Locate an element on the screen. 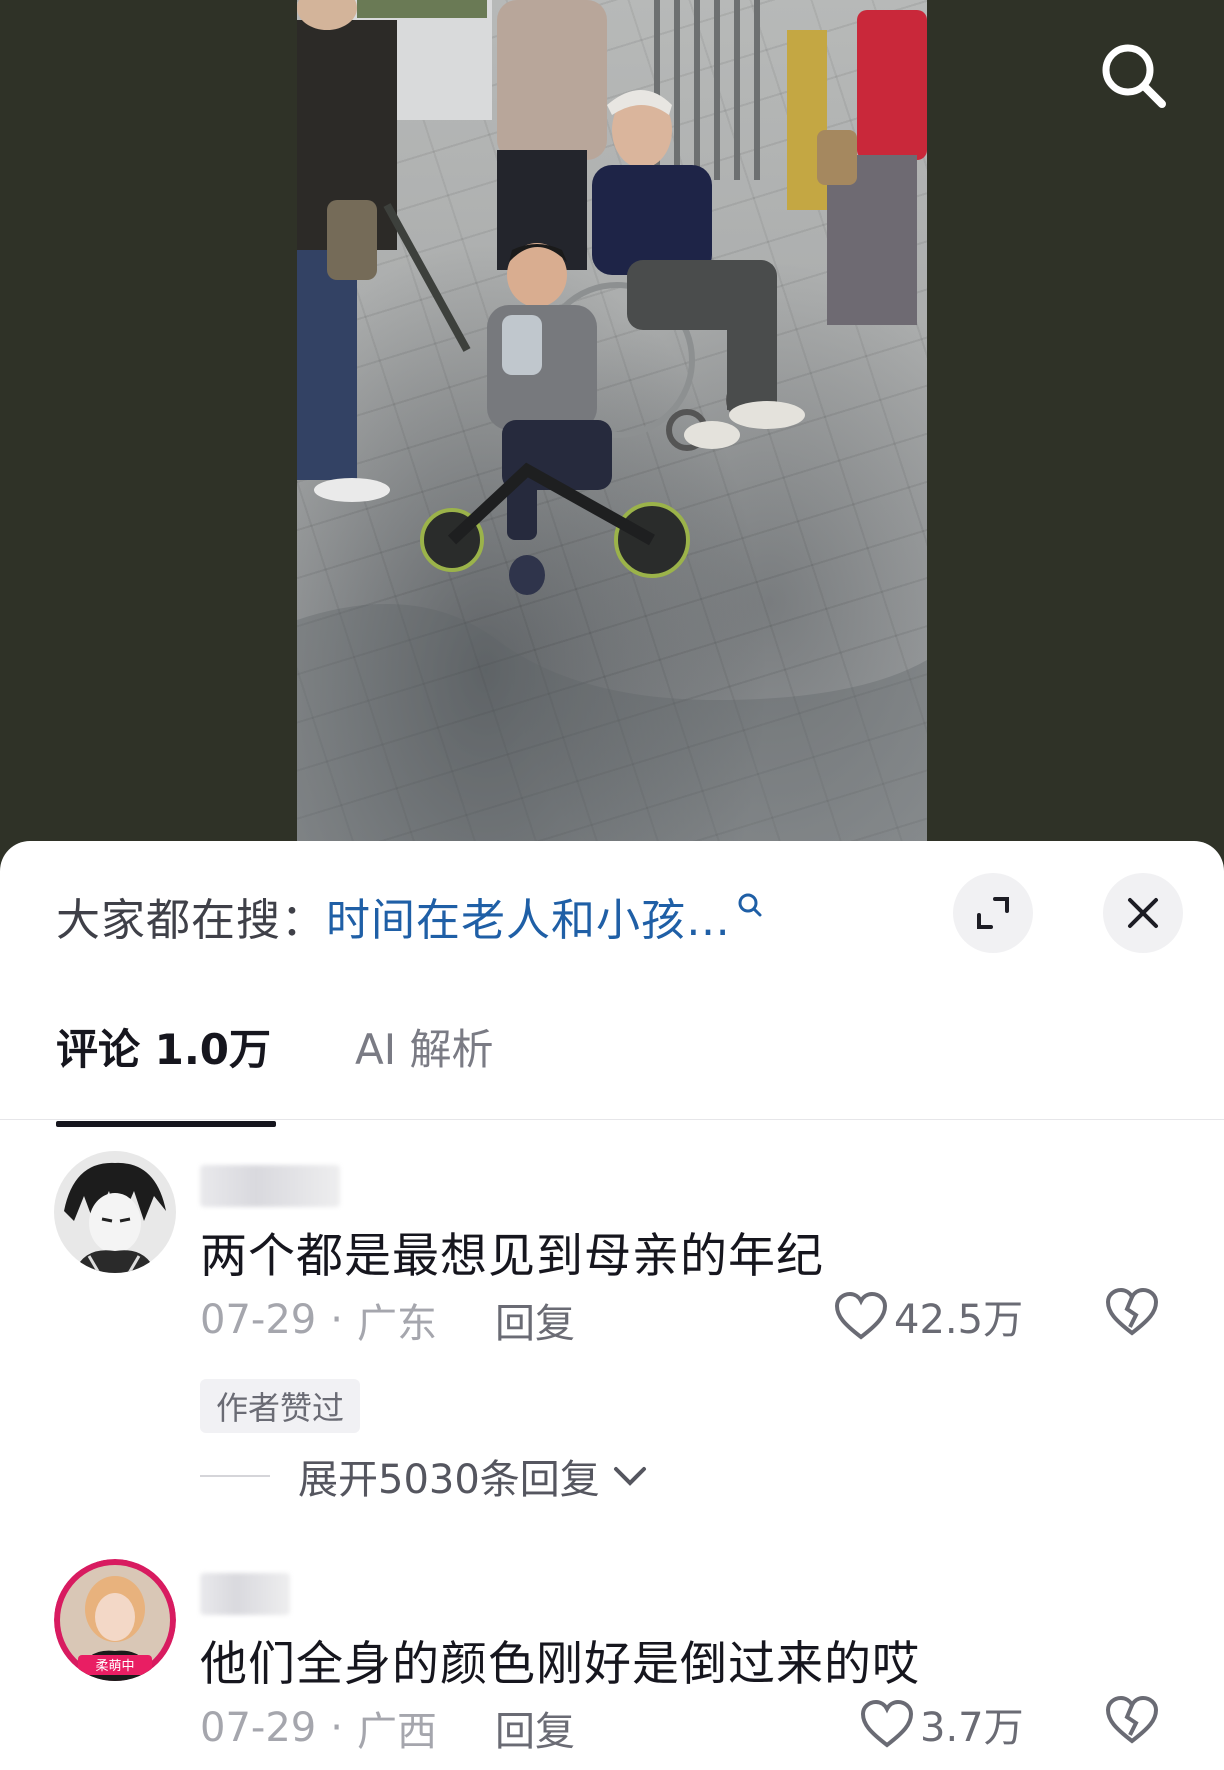  live-streamer-avatar-image: 柔萌中 is located at coordinates (115, 1620).